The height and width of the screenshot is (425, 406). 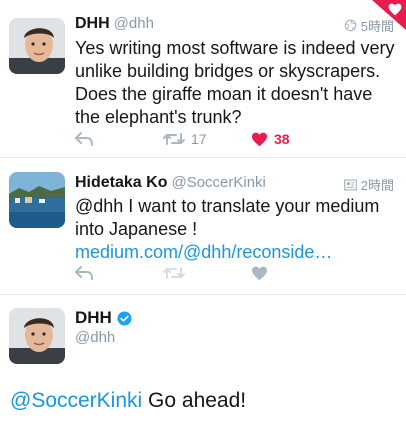 I want to click on display-name-row: DHH, so click(x=103, y=318).